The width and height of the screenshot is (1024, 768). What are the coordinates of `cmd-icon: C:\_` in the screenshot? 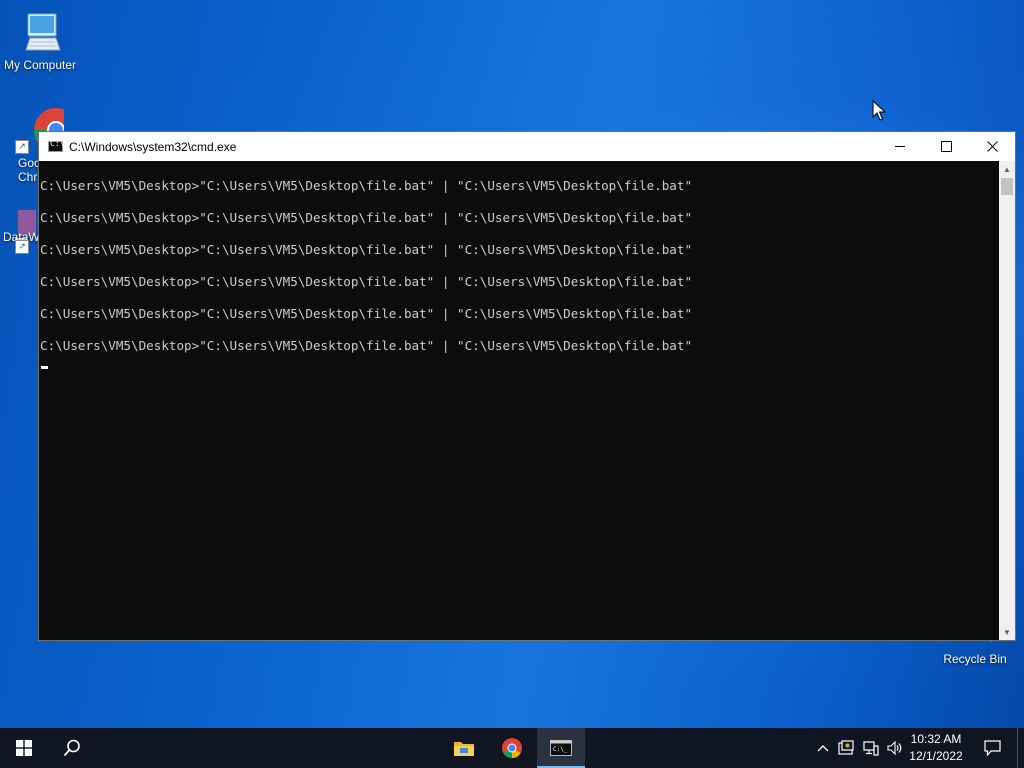 It's located at (561, 748).